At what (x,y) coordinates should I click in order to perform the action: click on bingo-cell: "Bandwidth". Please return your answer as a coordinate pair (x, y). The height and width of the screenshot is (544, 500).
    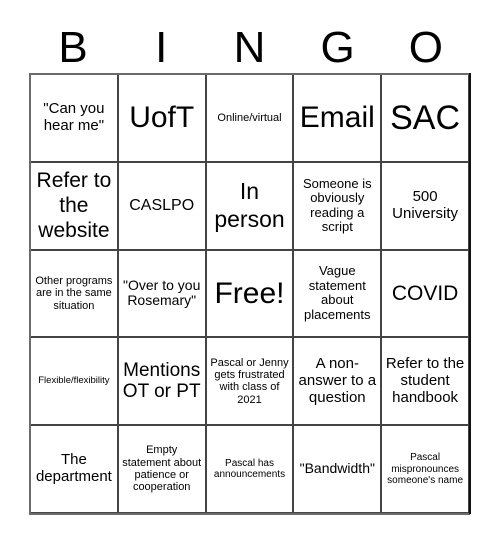
    Looking at the image, I should click on (338, 470).